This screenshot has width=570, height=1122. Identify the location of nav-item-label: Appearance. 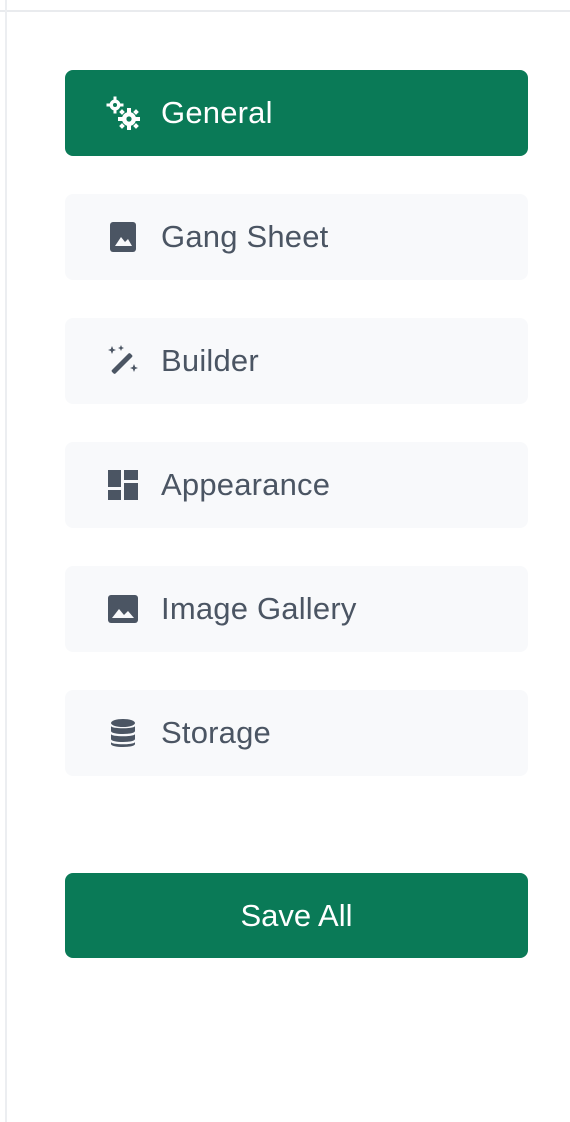
(246, 484).